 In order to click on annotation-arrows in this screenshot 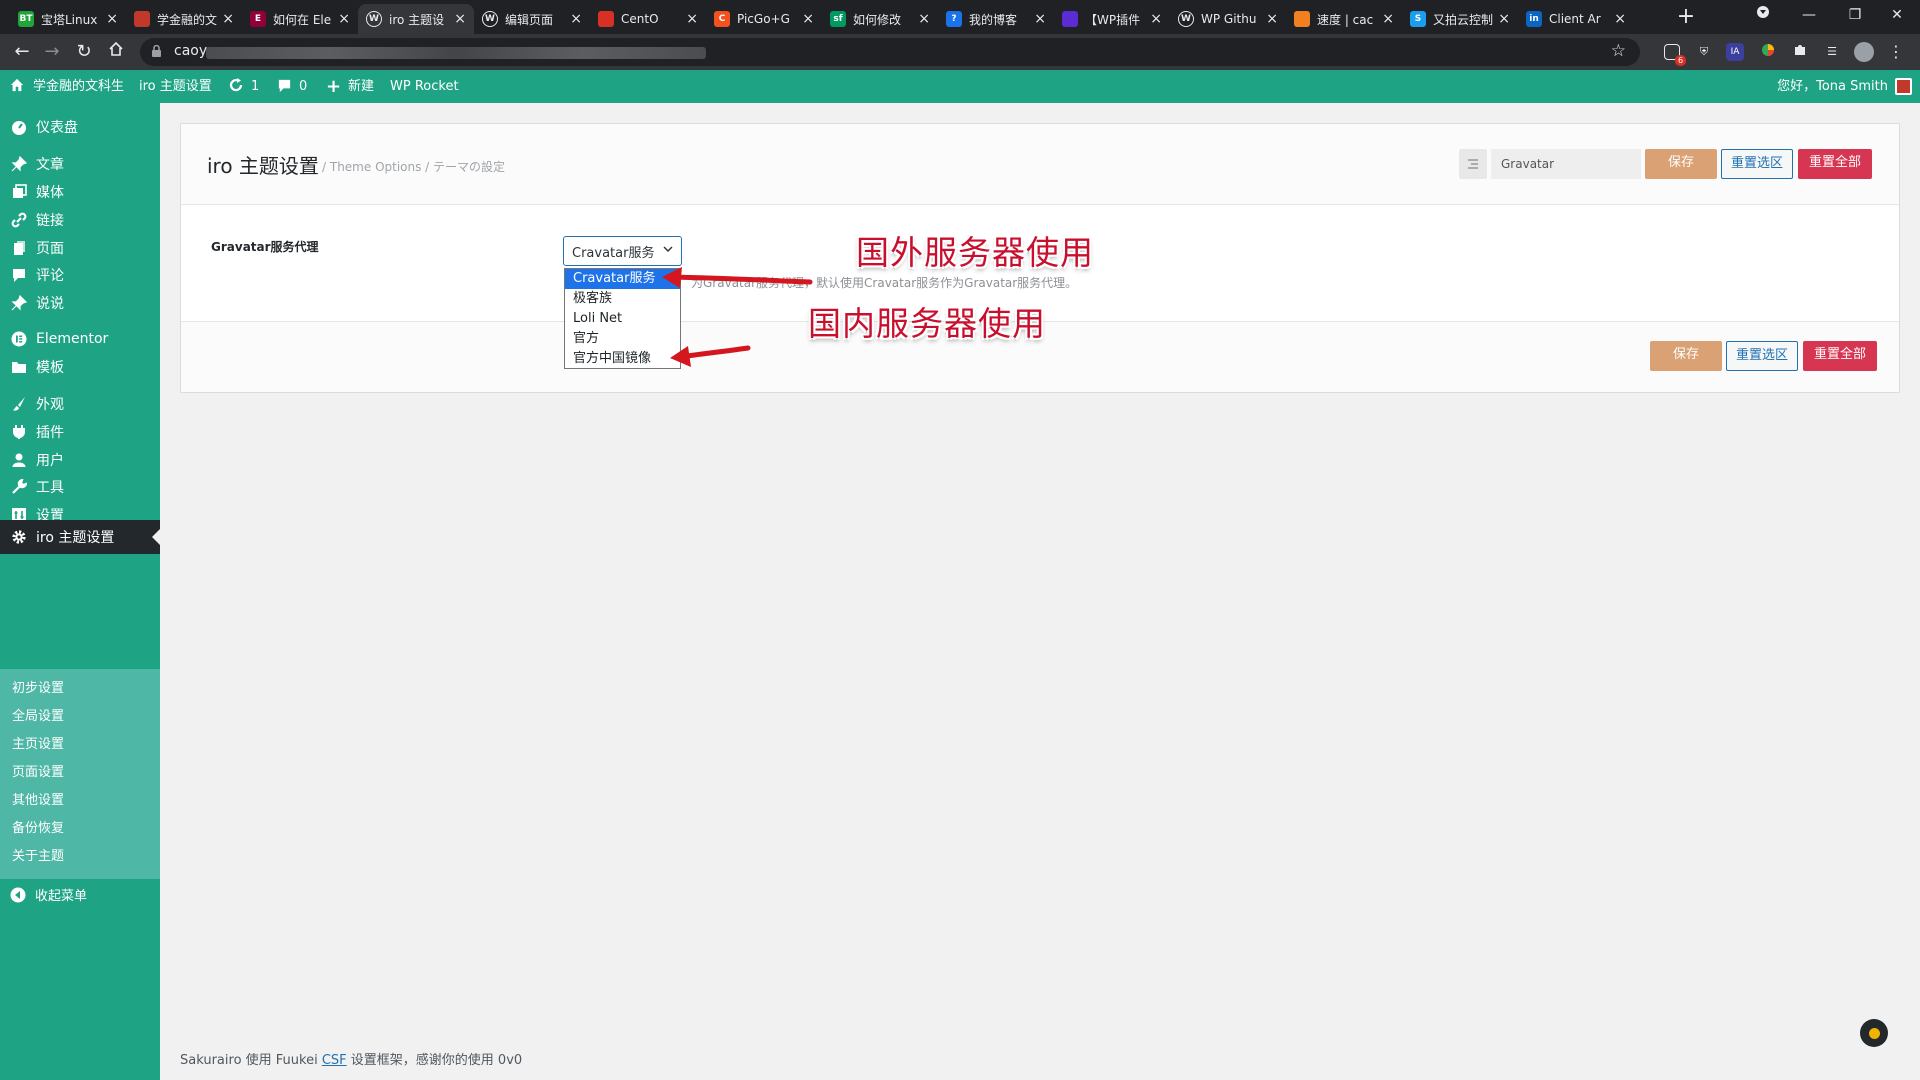, I will do `click(737, 317)`.